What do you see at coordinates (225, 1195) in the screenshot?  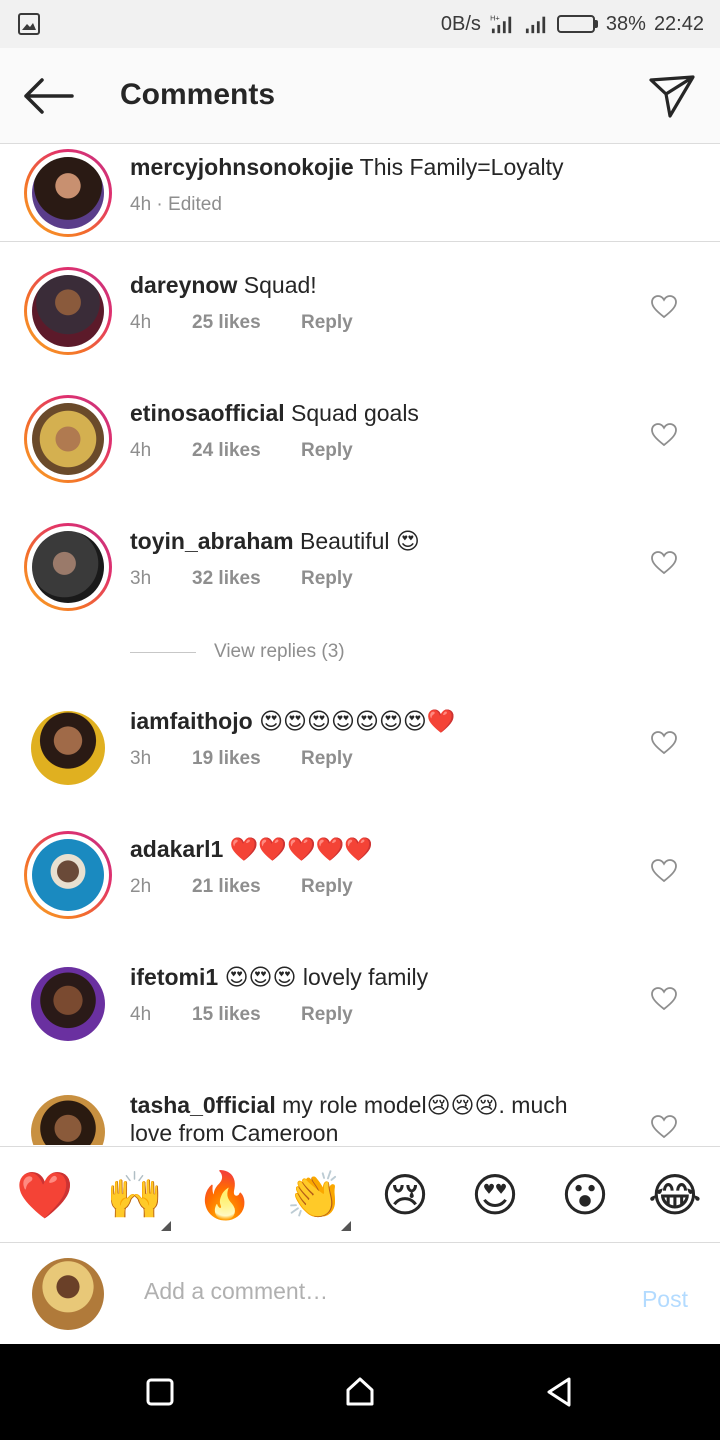 I see `reaction-fire-emoji: 🔥` at bounding box center [225, 1195].